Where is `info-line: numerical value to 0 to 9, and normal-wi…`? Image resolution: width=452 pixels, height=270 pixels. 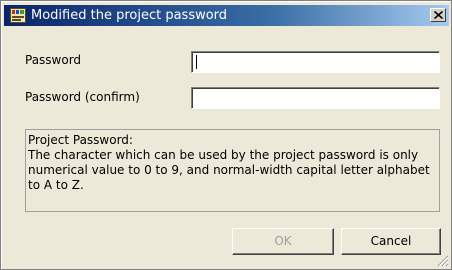 info-line: numerical value to 0 to 9, and normal-wi… is located at coordinates (229, 170).